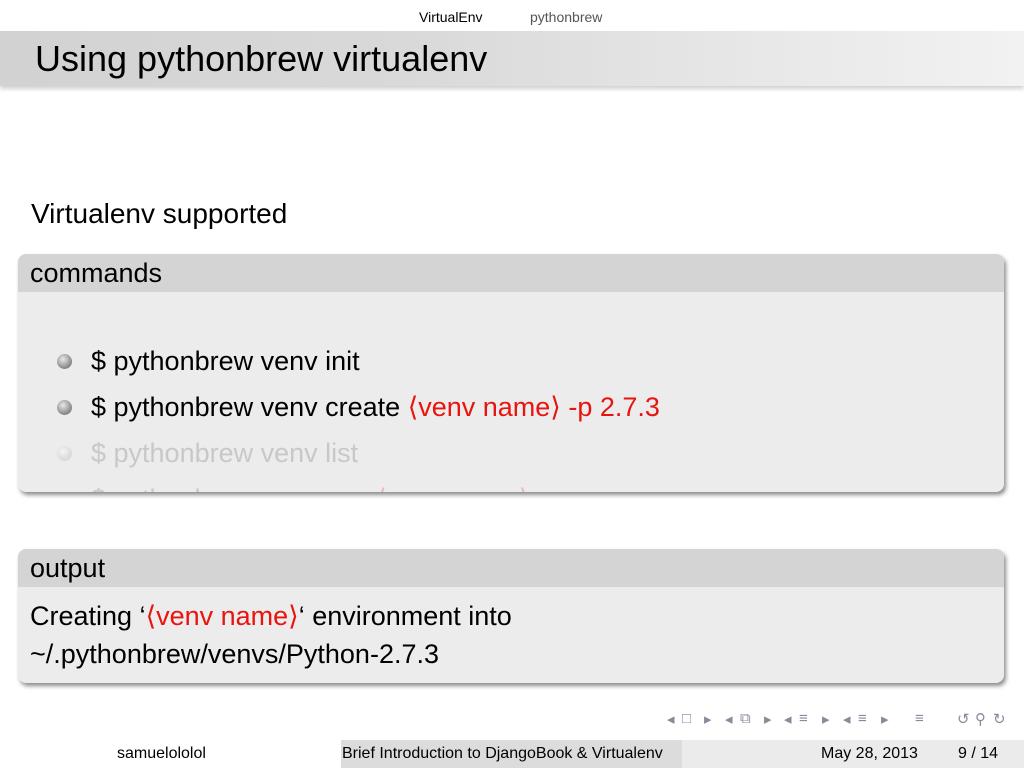 Image resolution: width=1024 pixels, height=768 pixels. Describe the element at coordinates (405, 616) in the screenshot. I see `output-suffix: ‘ environment into` at that location.